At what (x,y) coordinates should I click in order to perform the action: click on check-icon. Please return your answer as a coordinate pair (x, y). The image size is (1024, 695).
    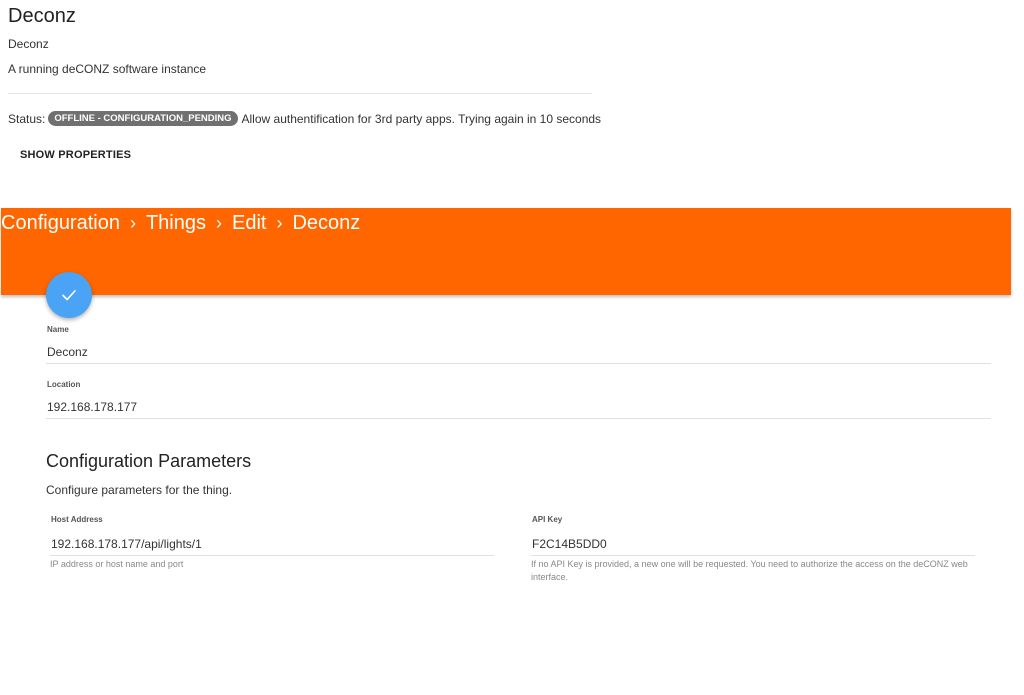
    Looking at the image, I should click on (69, 295).